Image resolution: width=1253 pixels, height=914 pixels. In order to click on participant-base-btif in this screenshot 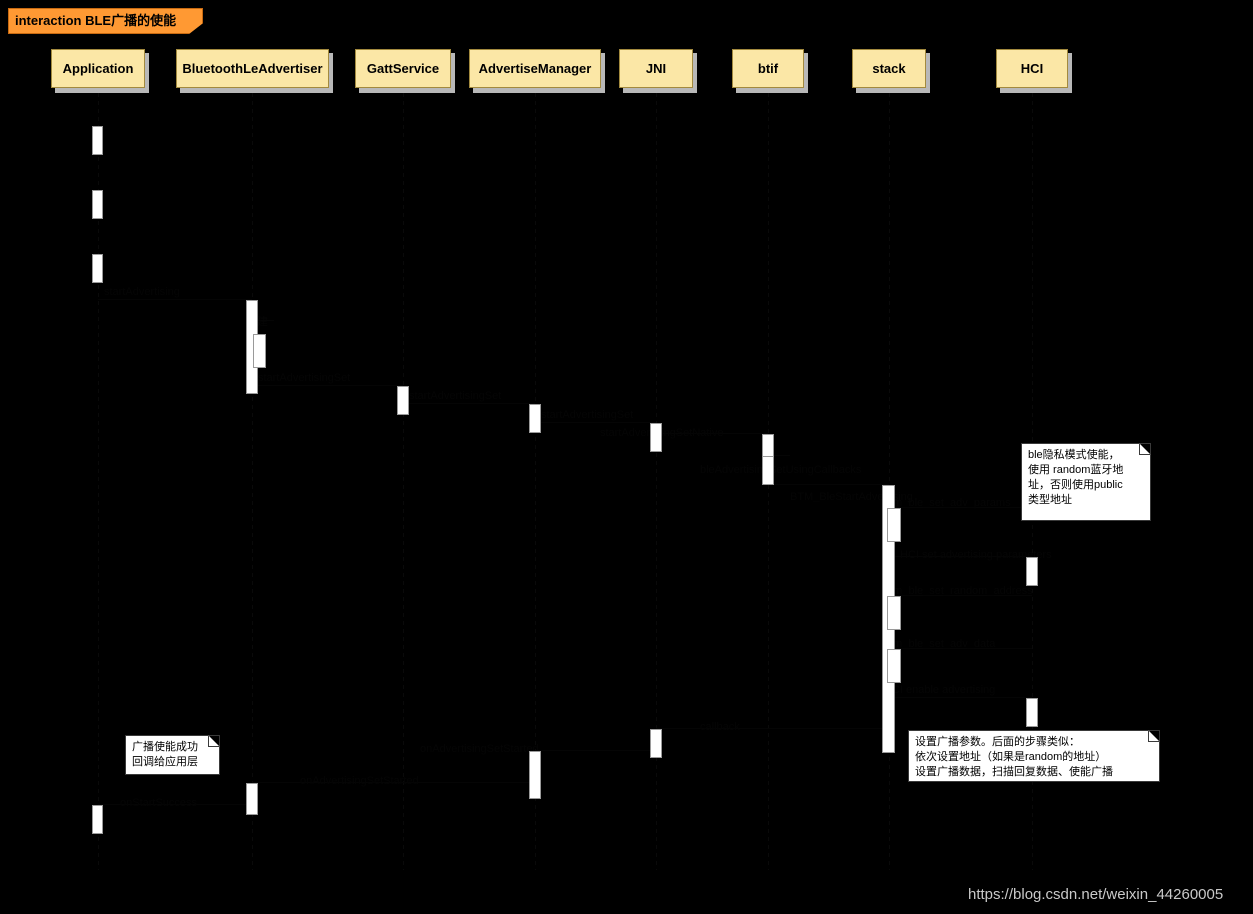, I will do `click(772, 90)`.